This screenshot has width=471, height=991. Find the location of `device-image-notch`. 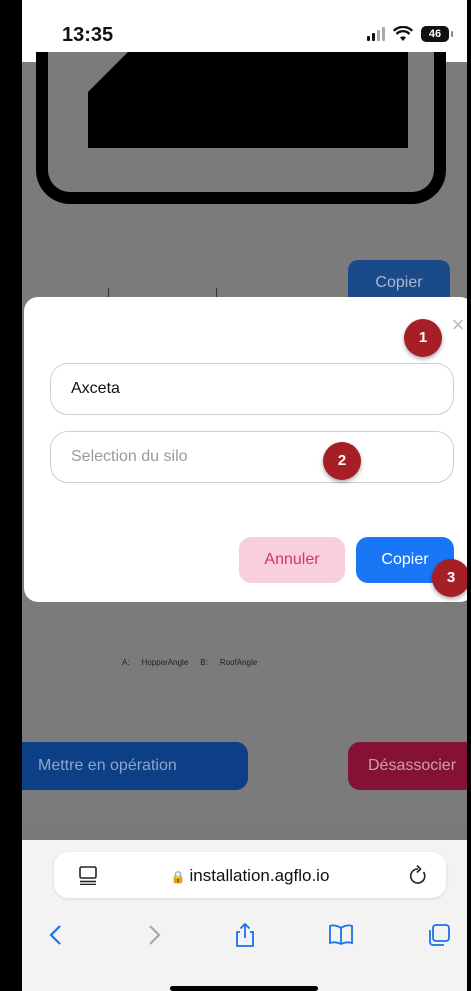

device-image-notch is located at coordinates (108, 72).